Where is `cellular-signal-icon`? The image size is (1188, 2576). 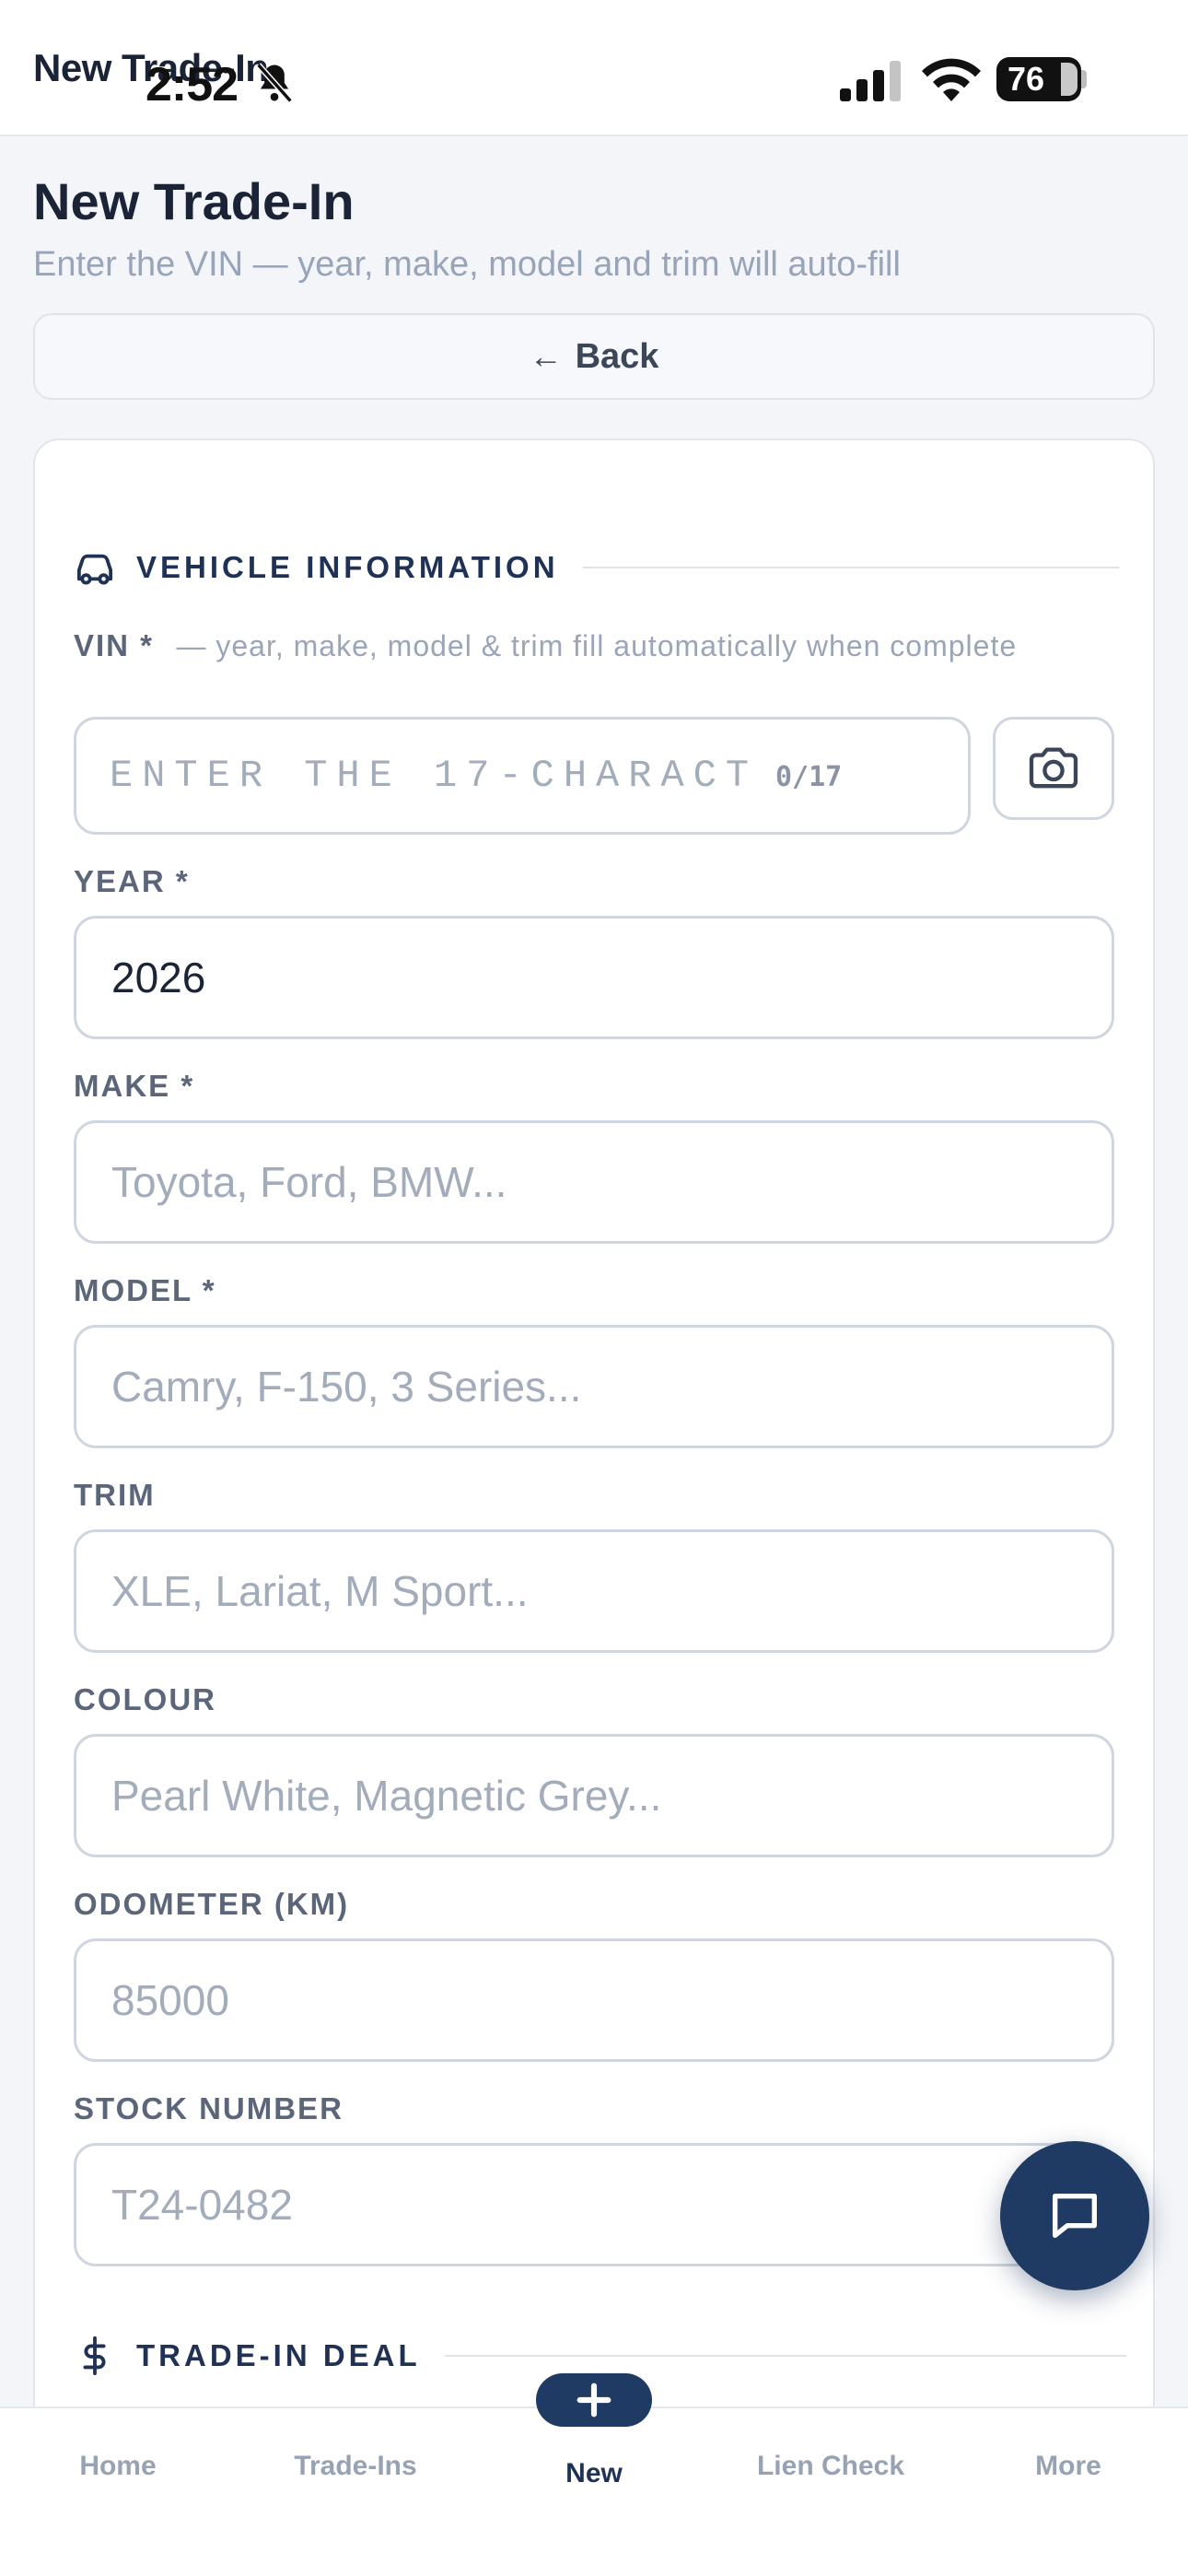 cellular-signal-icon is located at coordinates (870, 81).